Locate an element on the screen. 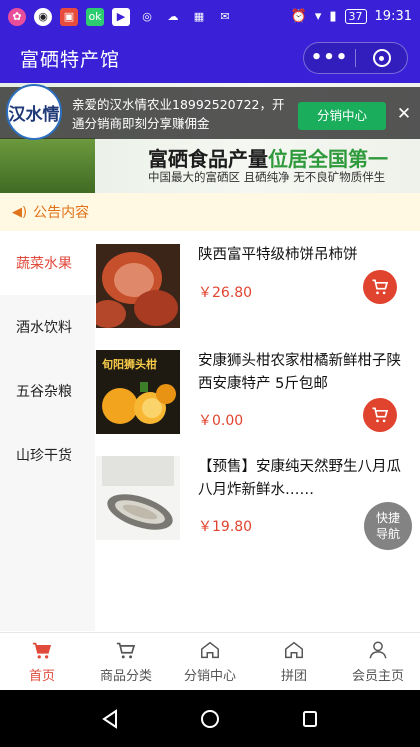  product-name: 安康狮头柑农家柑橘新鲜柑子陕西安康特产 5斤包邮 is located at coordinates (304, 373).